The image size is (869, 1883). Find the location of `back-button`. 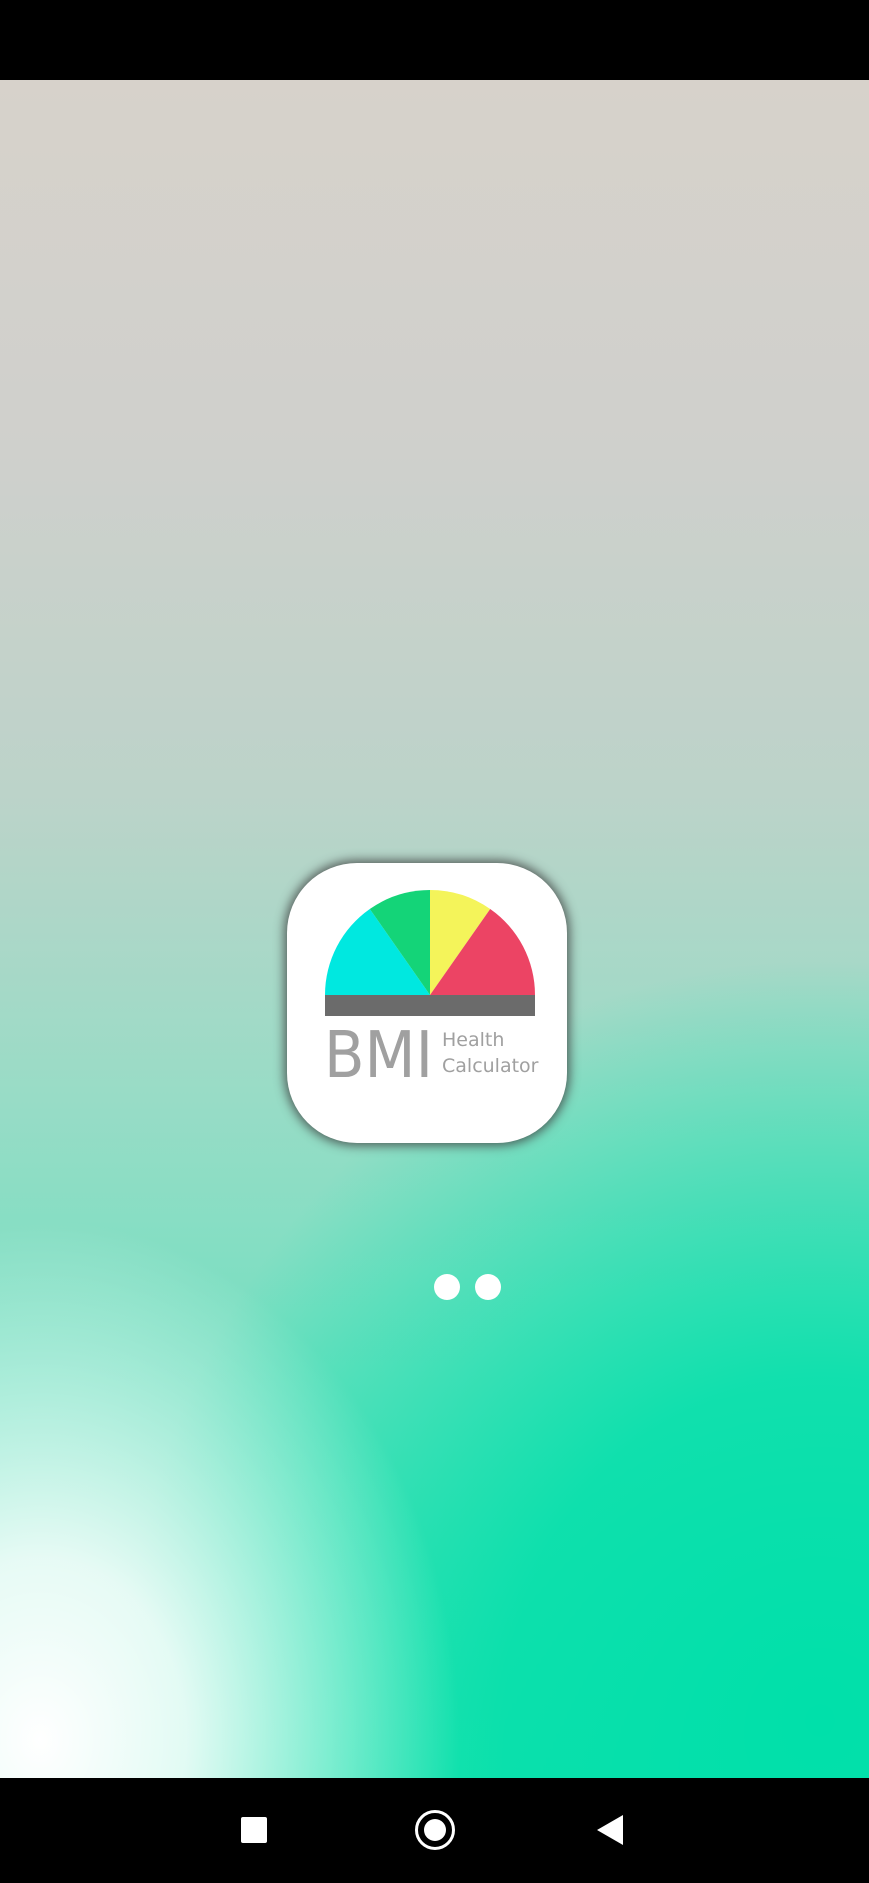

back-button is located at coordinates (612, 1830).